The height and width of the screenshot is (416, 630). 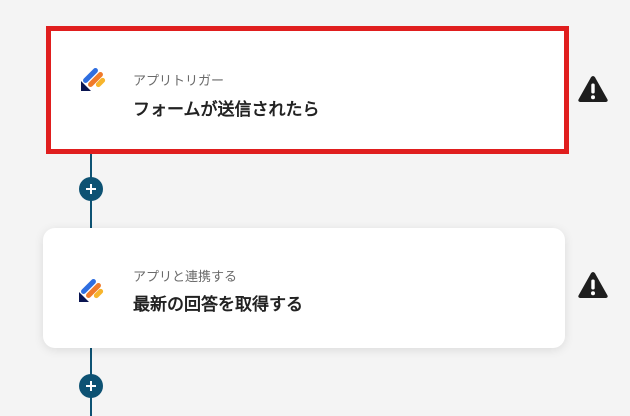 What do you see at coordinates (185, 277) in the screenshot?
I see `step-type-label: アプリと連携する` at bounding box center [185, 277].